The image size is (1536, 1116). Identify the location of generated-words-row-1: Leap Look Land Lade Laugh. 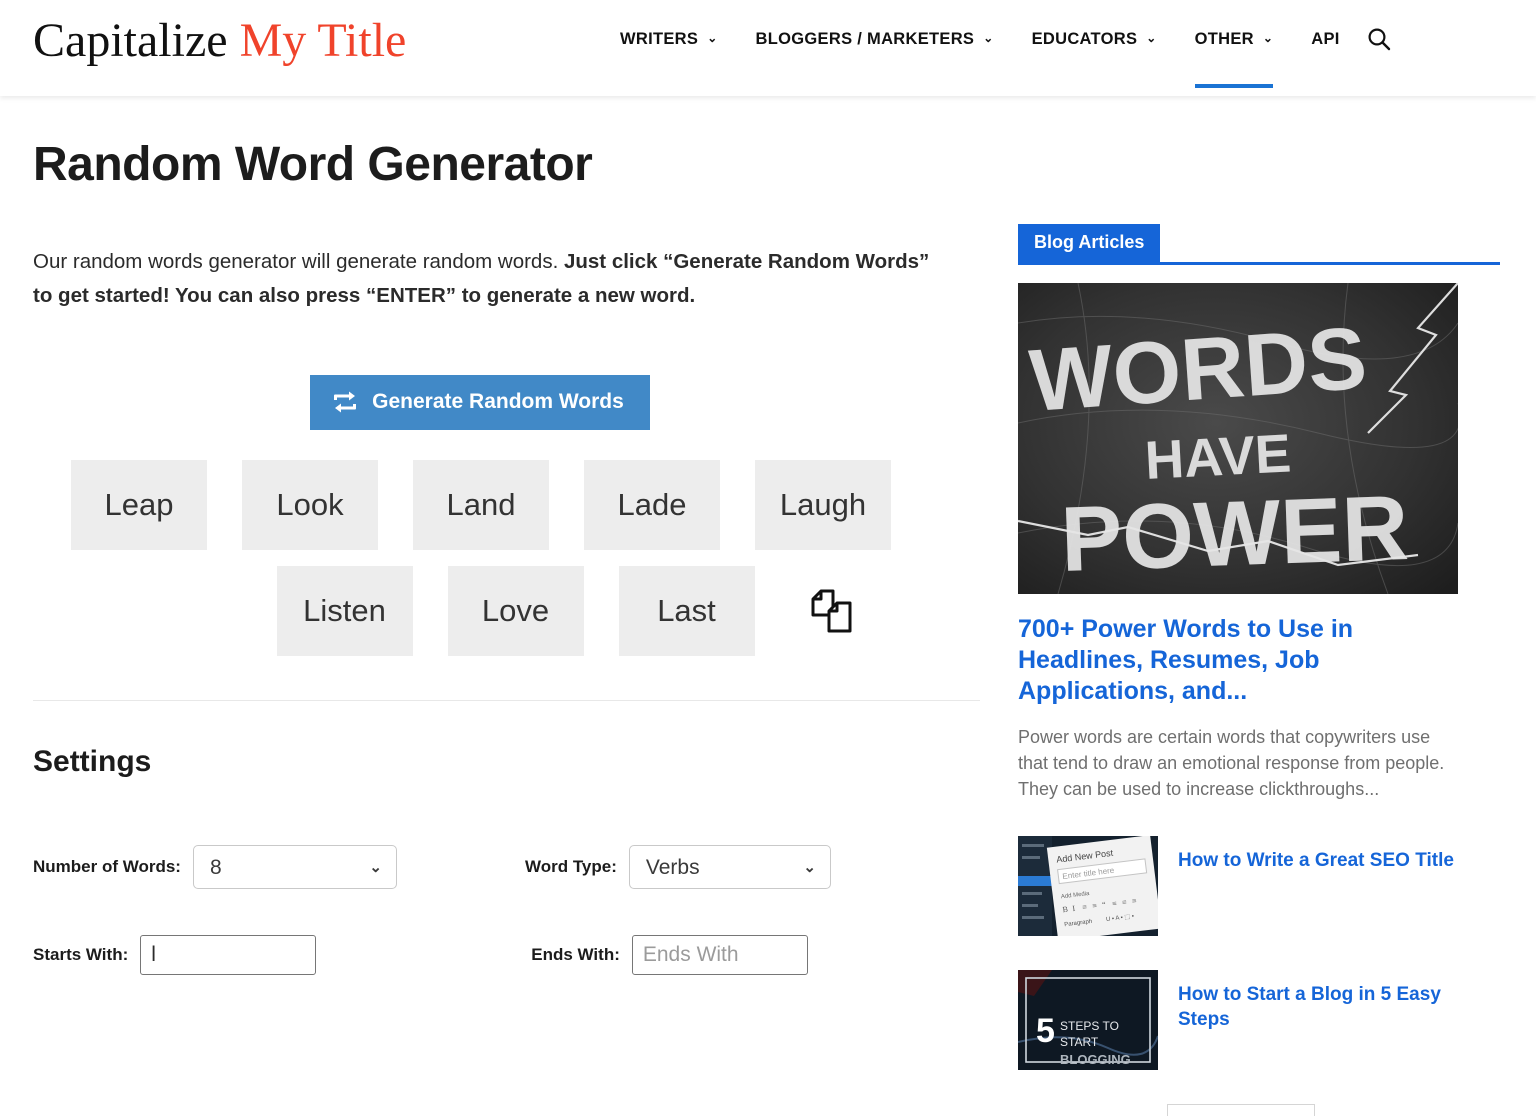
(481, 505).